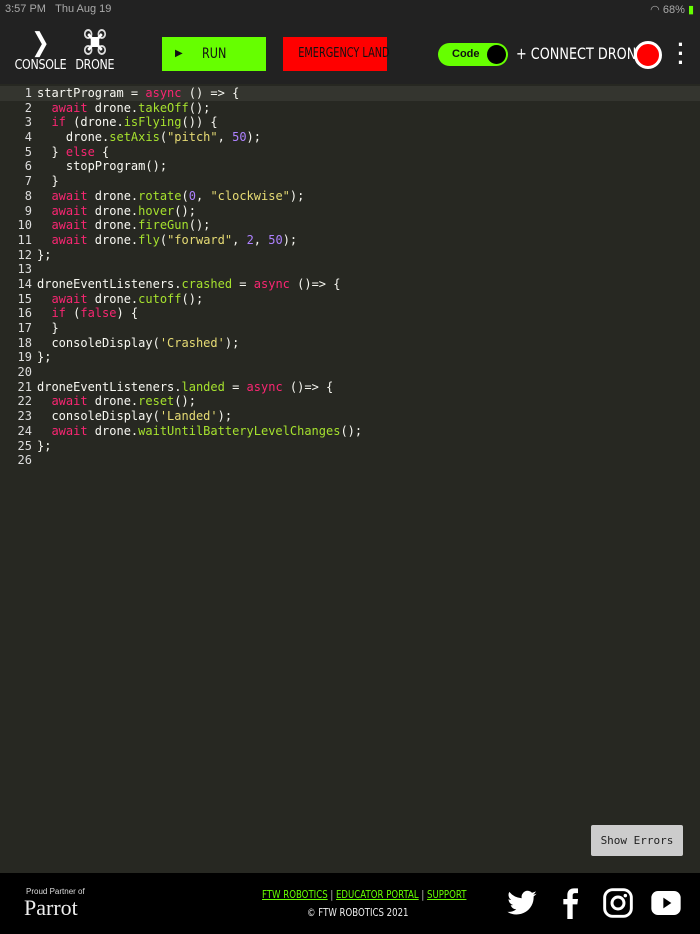 This screenshot has height=934, width=700. I want to click on code-line: 12};, so click(350, 255).